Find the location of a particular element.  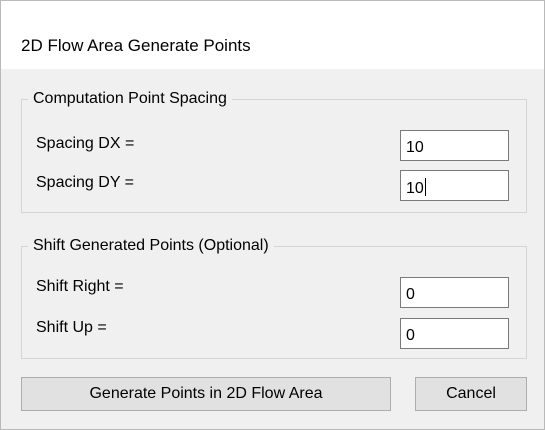

window-title: 2D Flow Area Generate Points is located at coordinates (136, 45).